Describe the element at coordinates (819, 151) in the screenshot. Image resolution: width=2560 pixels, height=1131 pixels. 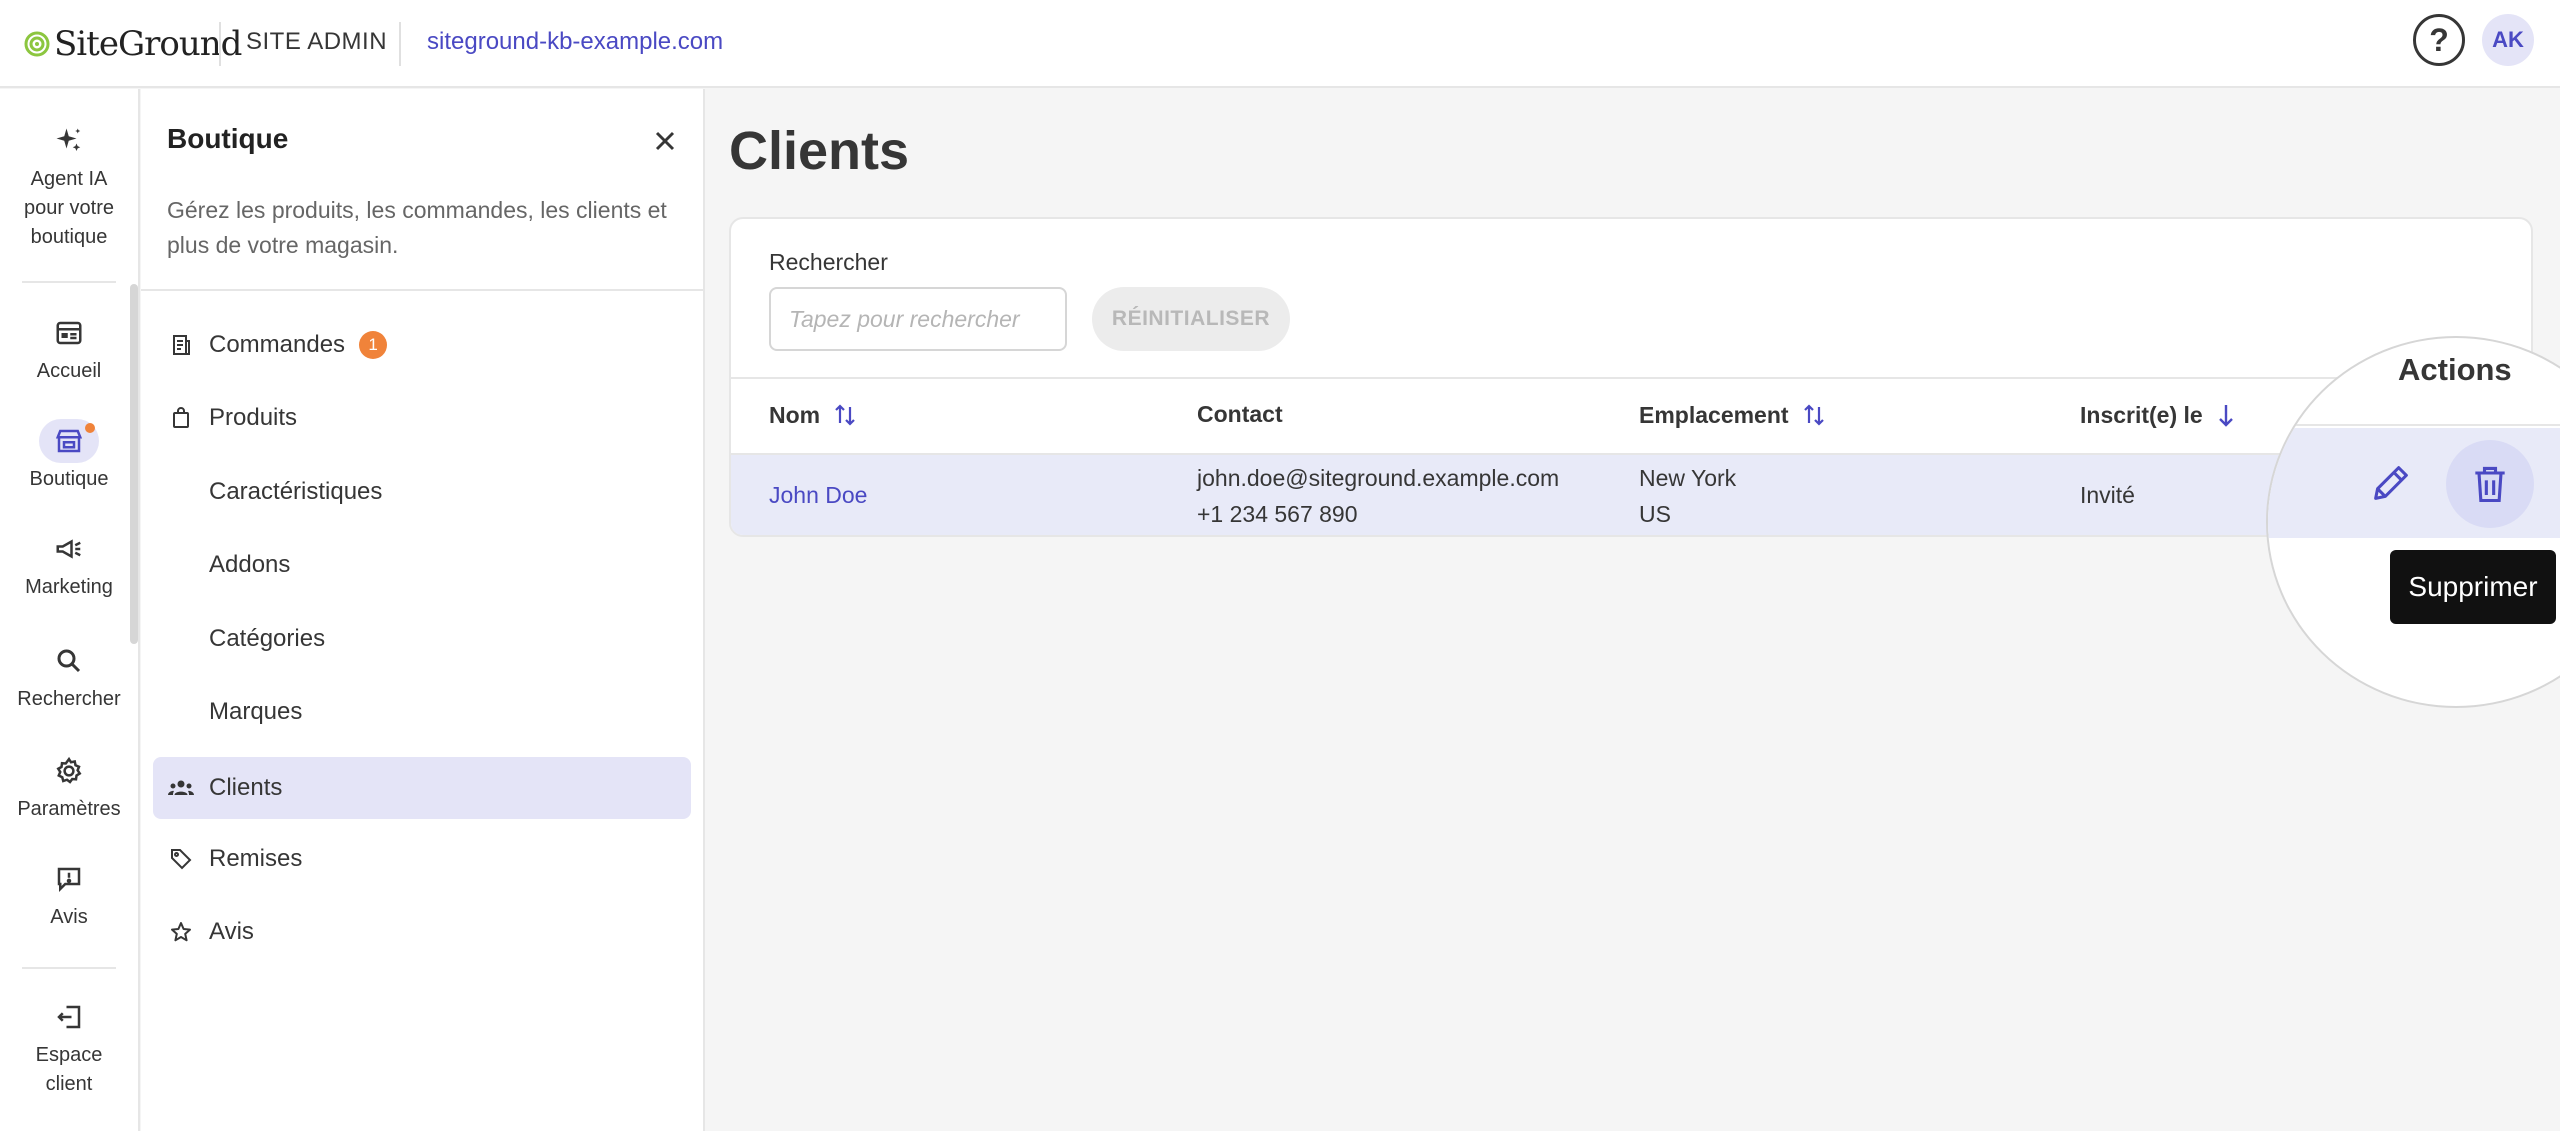
I see `page-title: Clients` at that location.